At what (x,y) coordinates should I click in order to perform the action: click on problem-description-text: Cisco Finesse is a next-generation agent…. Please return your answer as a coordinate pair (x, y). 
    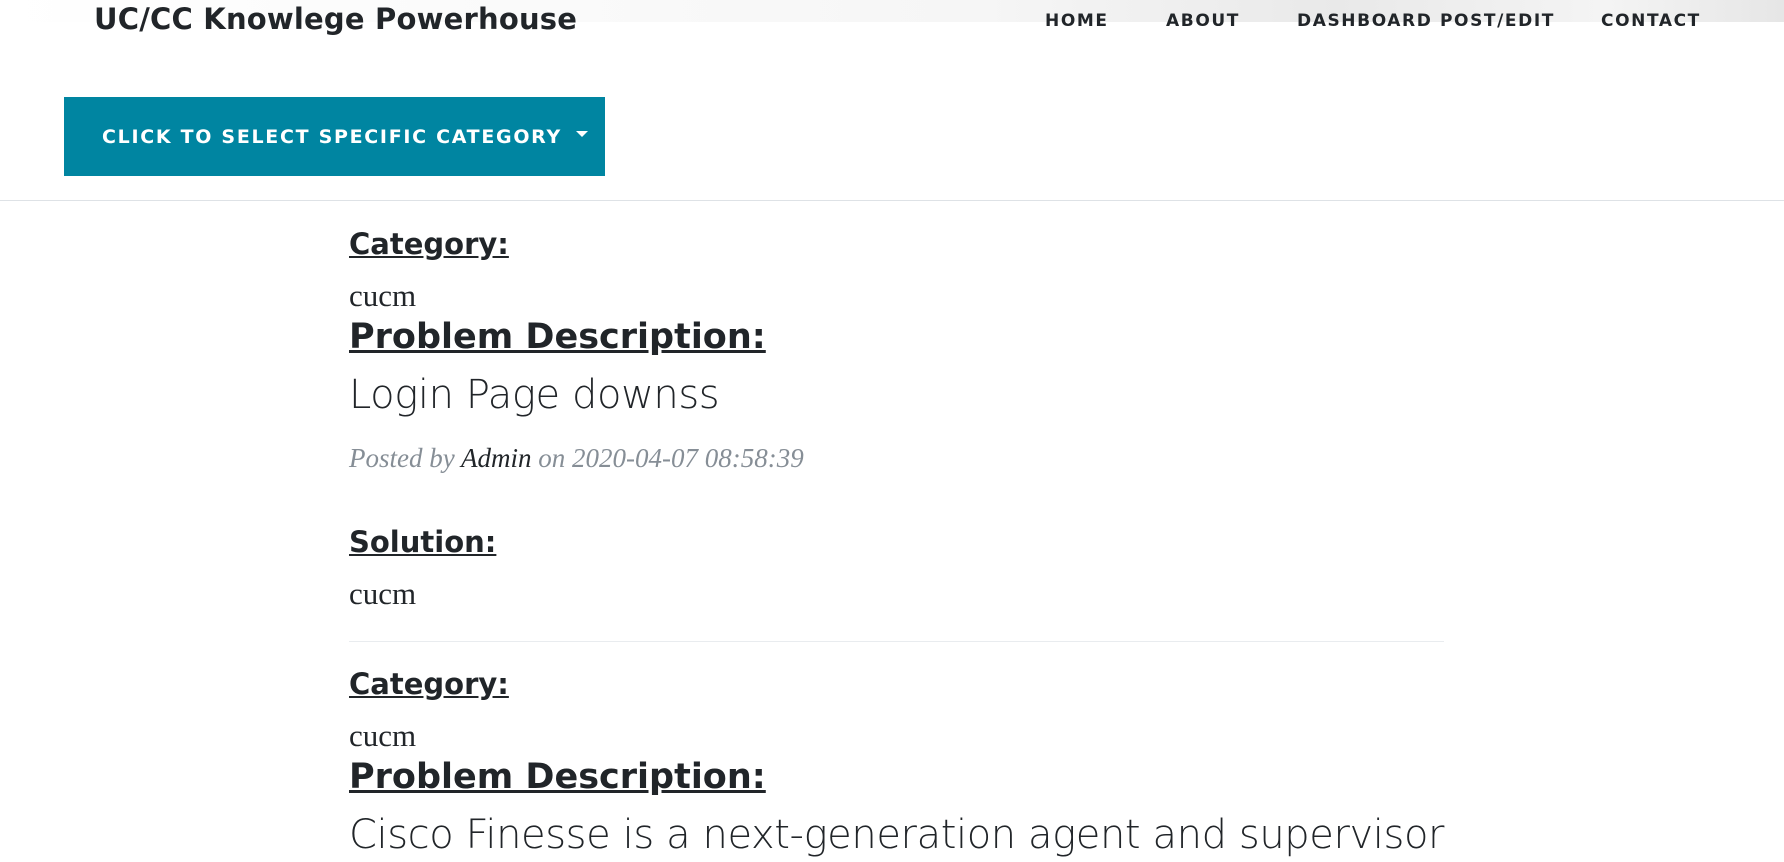
    Looking at the image, I should click on (896, 835).